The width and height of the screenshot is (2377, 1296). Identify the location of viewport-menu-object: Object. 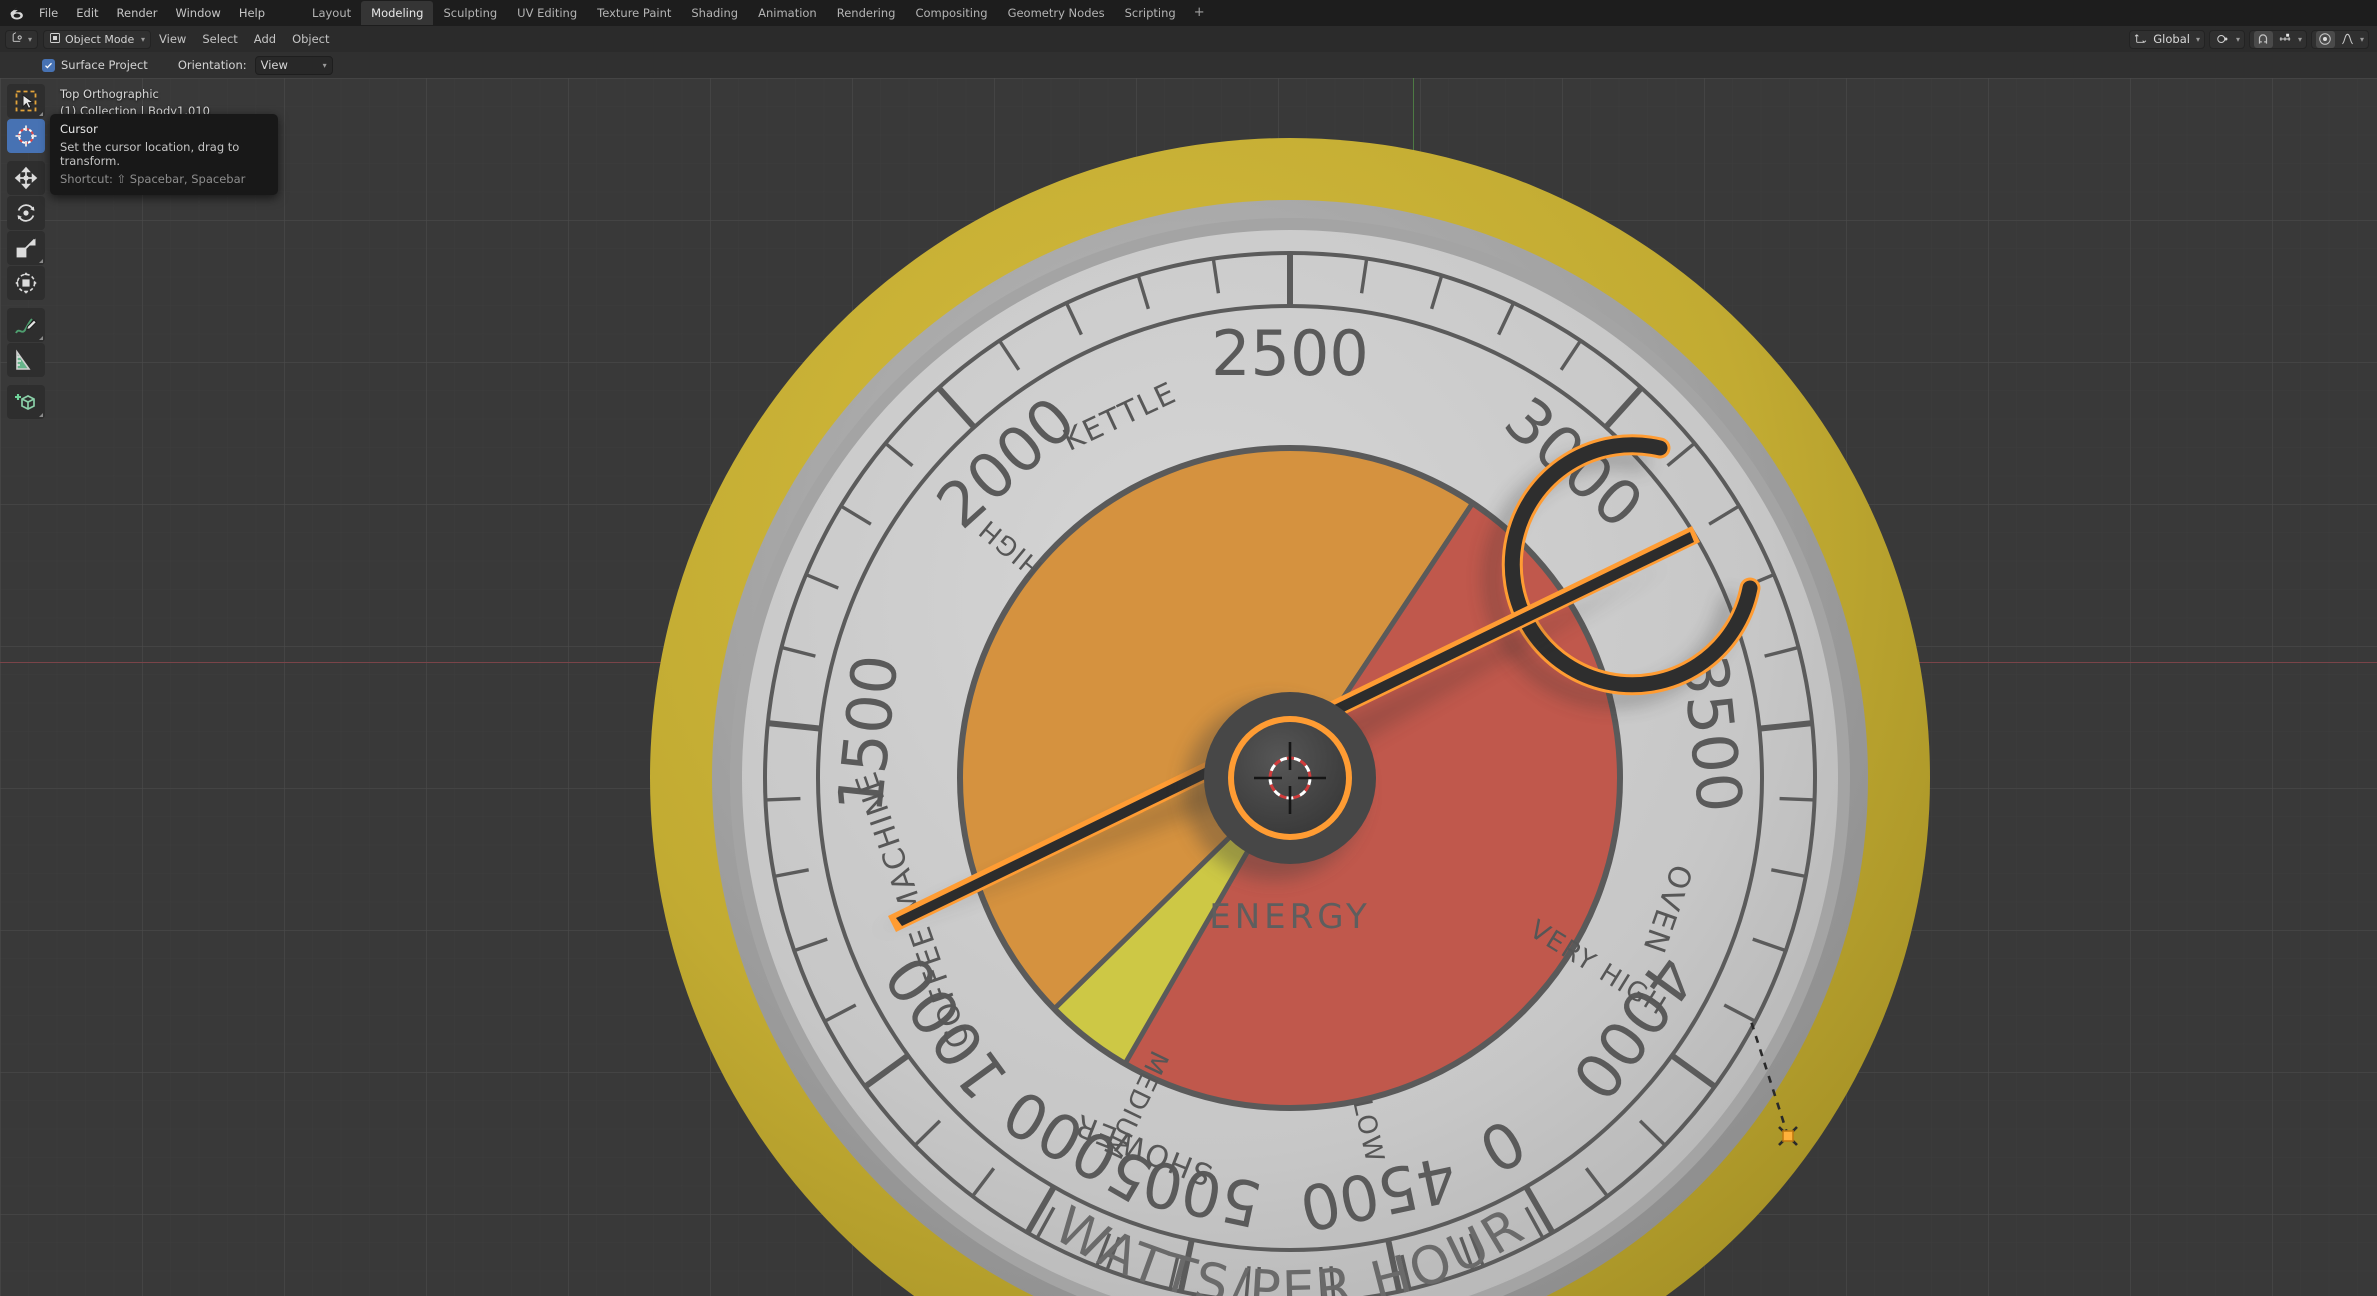
(310, 39).